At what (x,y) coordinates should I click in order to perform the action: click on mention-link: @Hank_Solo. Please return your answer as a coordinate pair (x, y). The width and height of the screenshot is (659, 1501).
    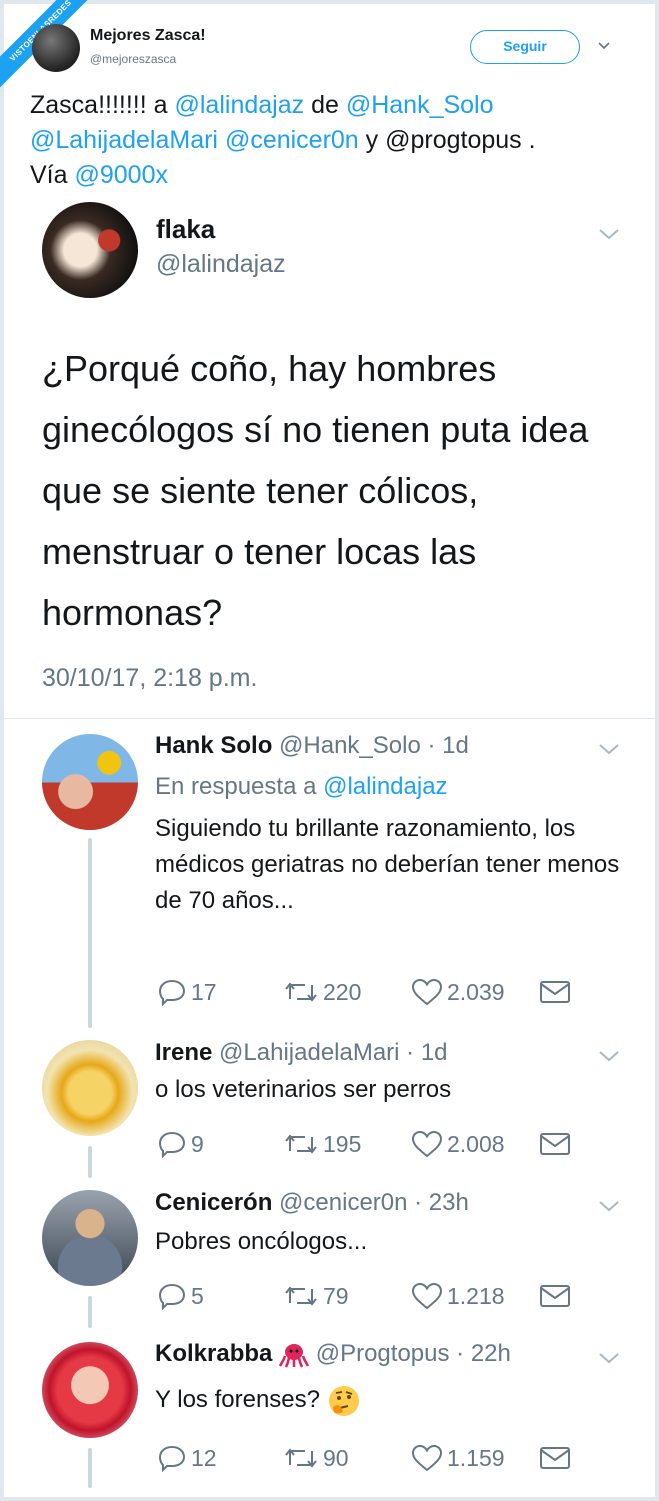
    Looking at the image, I should click on (420, 105).